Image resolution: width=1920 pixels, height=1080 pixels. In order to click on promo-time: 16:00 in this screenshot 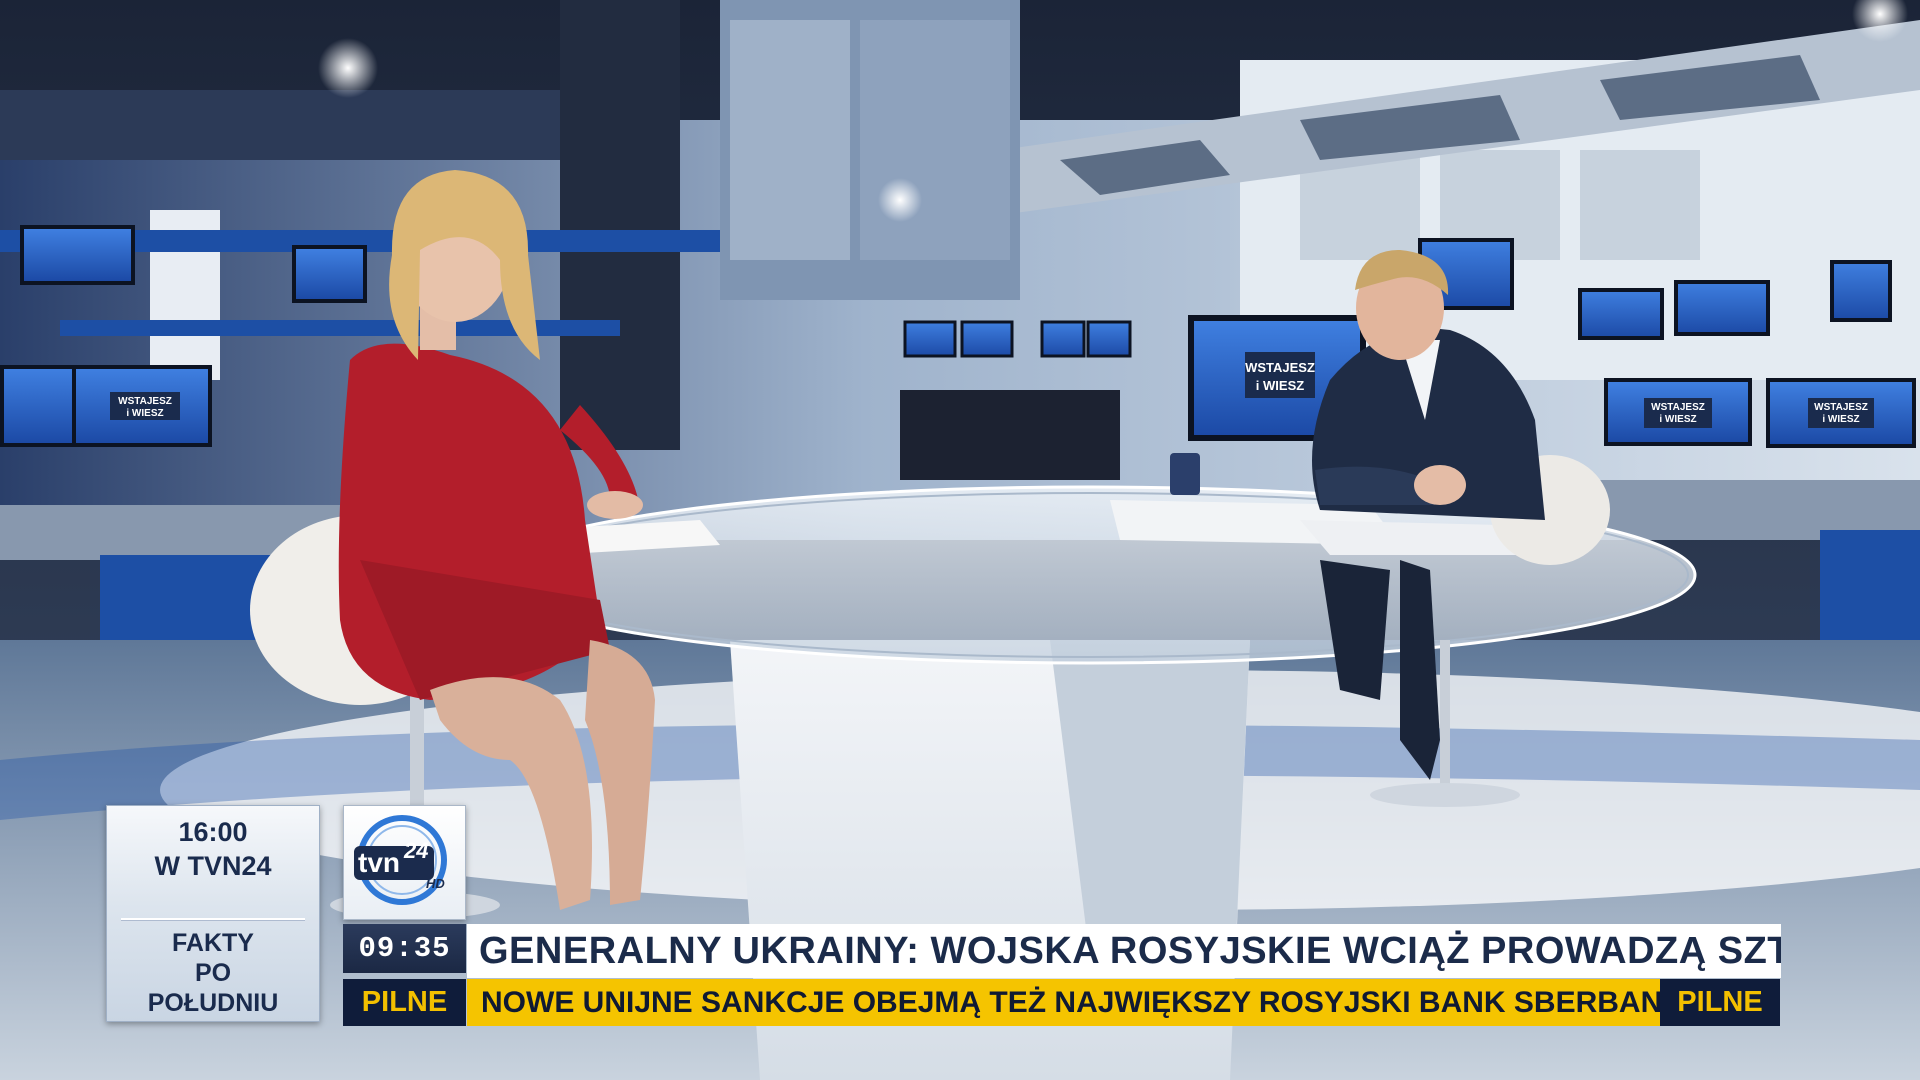, I will do `click(213, 832)`.